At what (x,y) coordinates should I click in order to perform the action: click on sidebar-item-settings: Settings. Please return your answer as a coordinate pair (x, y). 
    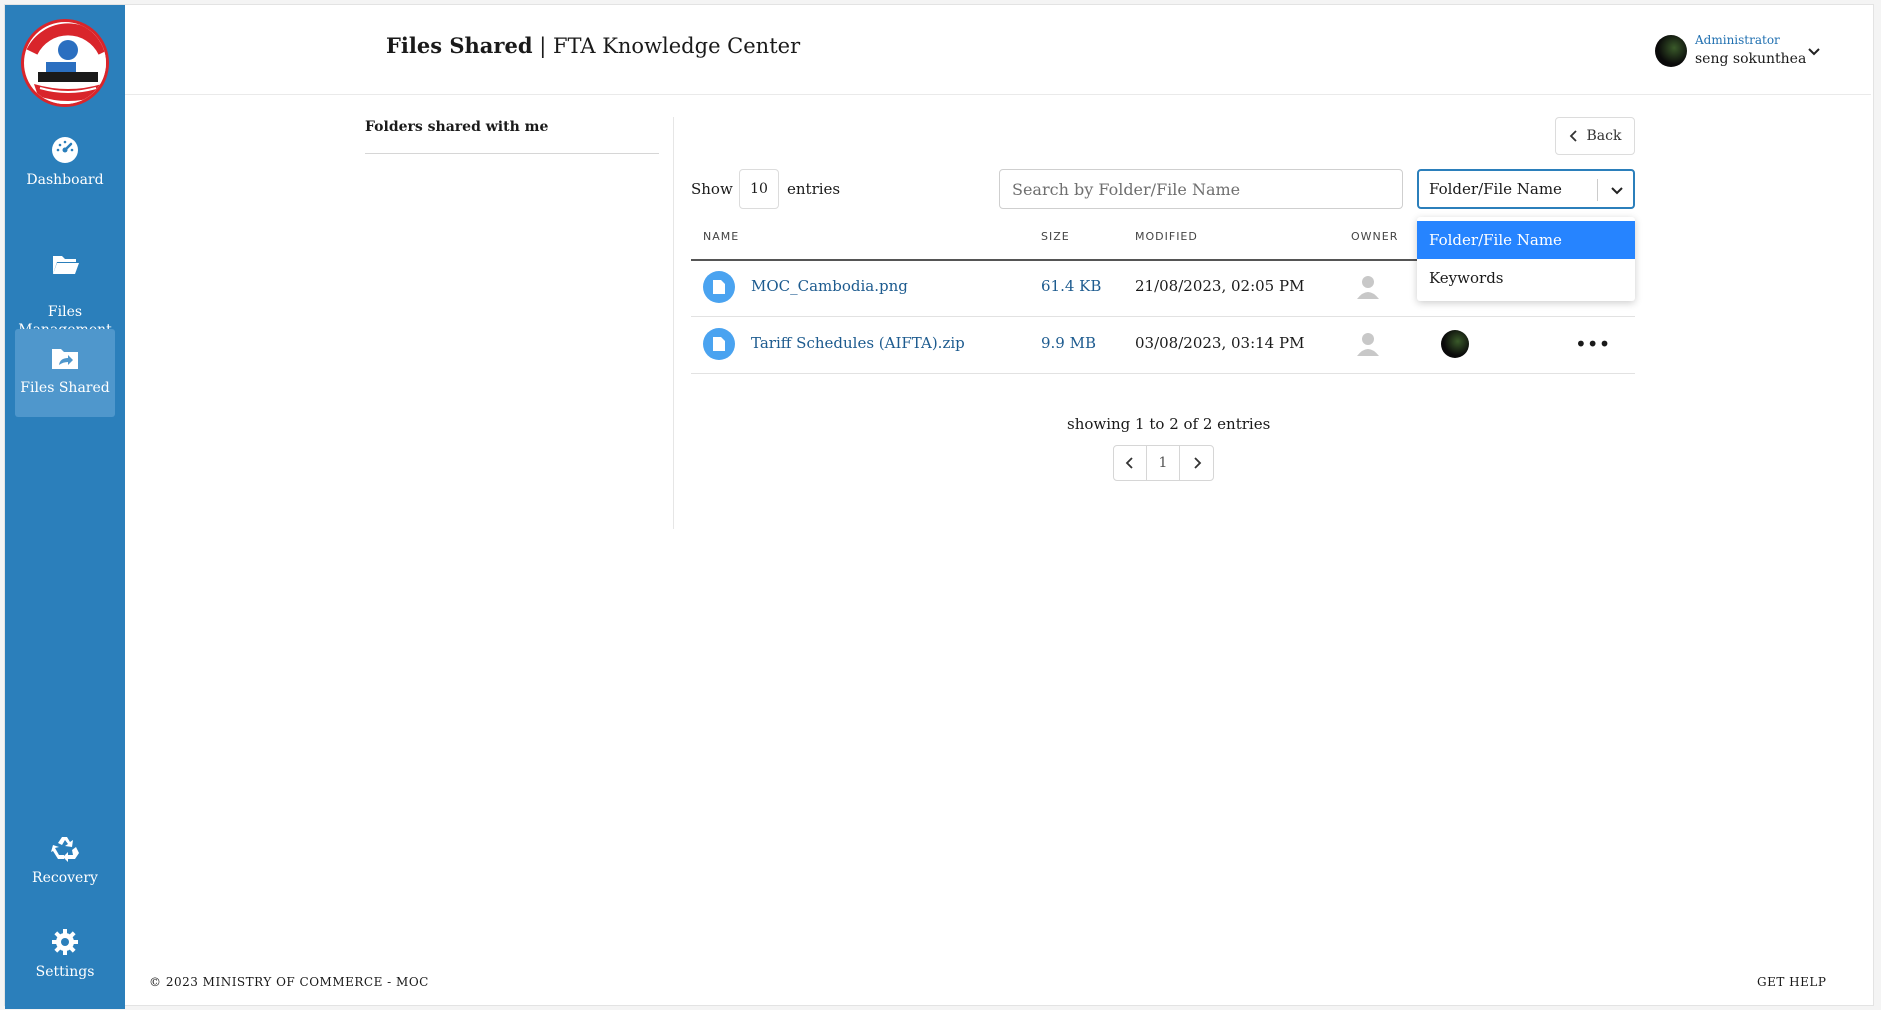
    Looking at the image, I should click on (65, 962).